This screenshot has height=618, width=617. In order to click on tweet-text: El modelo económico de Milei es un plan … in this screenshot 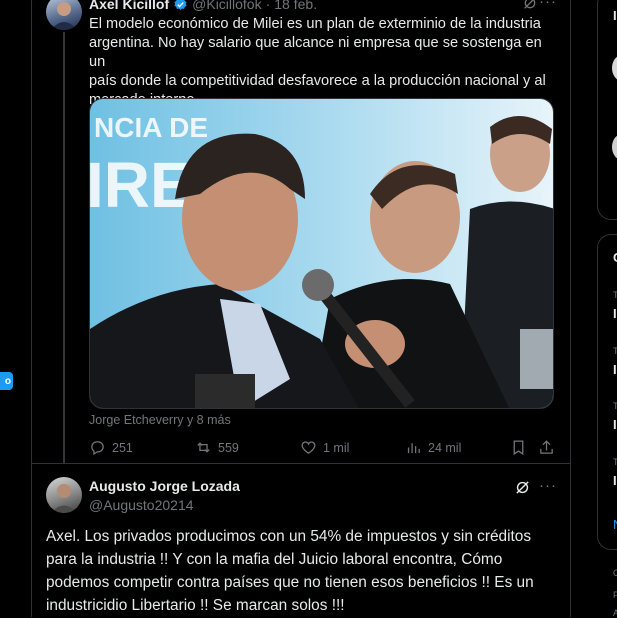, I will do `click(324, 62)`.